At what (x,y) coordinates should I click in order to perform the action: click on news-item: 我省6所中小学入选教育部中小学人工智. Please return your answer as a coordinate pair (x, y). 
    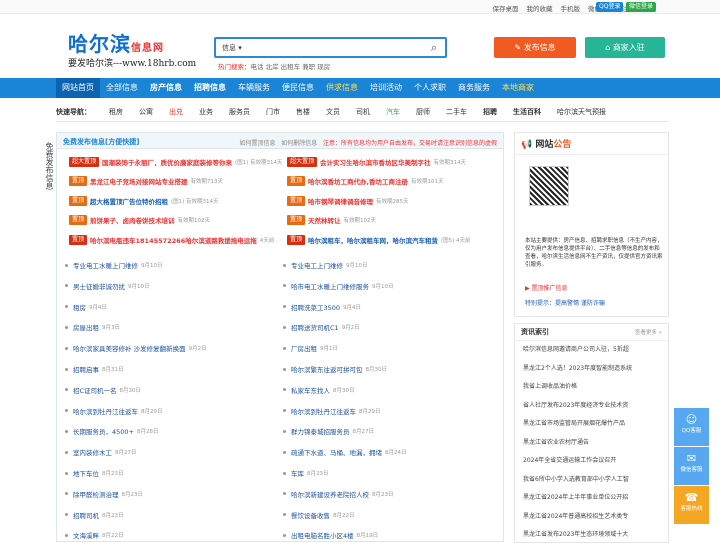
    Looking at the image, I should click on (594, 478).